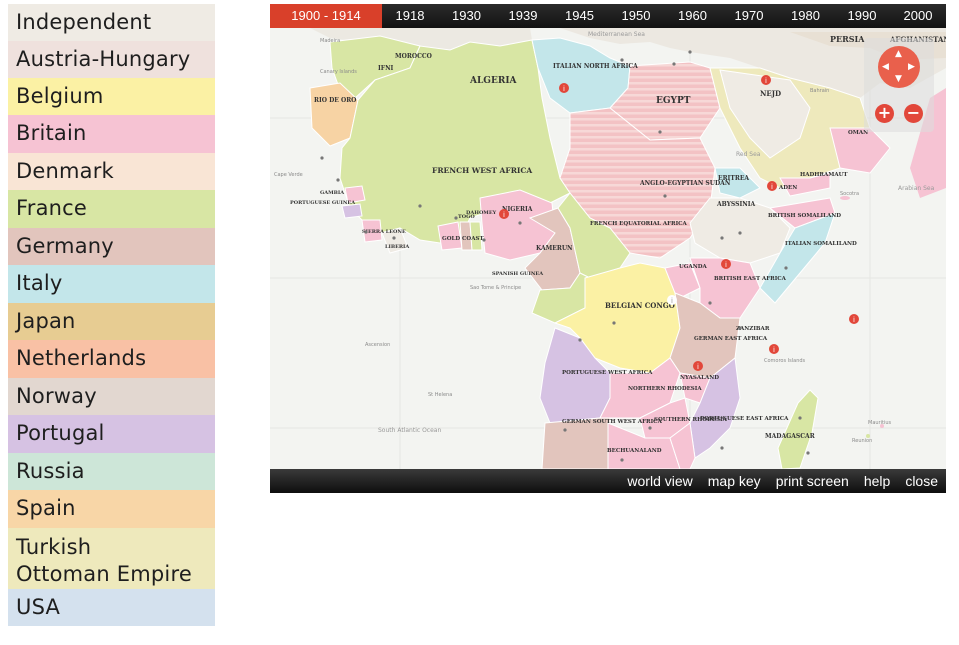 This screenshot has width=959, height=645. I want to click on label-dahomey: DAHOMEY, so click(481, 213).